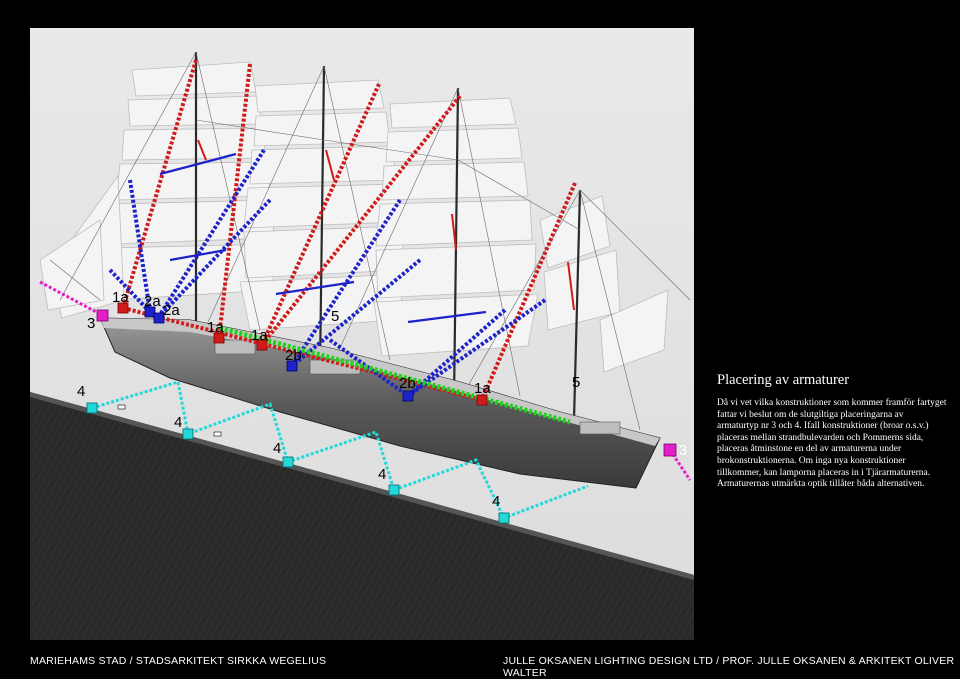  What do you see at coordinates (178, 422) in the screenshot?
I see `label-4-second: 4` at bounding box center [178, 422].